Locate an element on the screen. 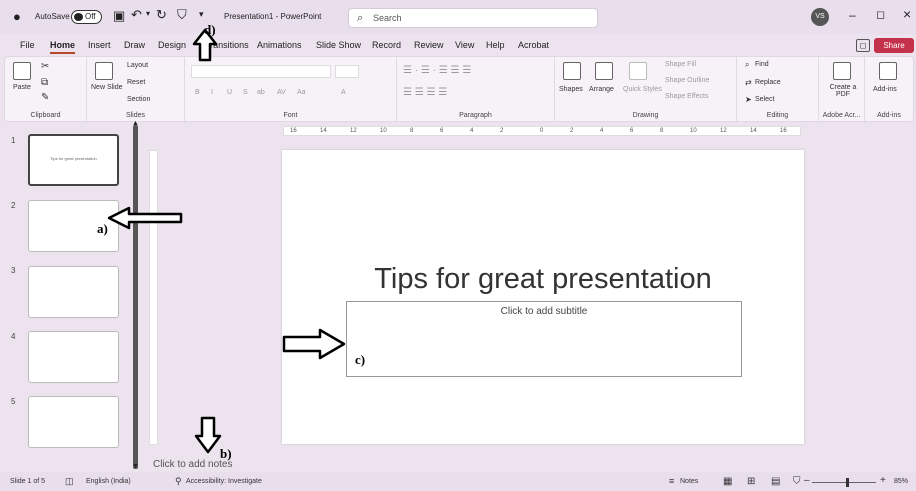 This screenshot has width=916, height=491. slides-group-label: Slides is located at coordinates (135, 115).